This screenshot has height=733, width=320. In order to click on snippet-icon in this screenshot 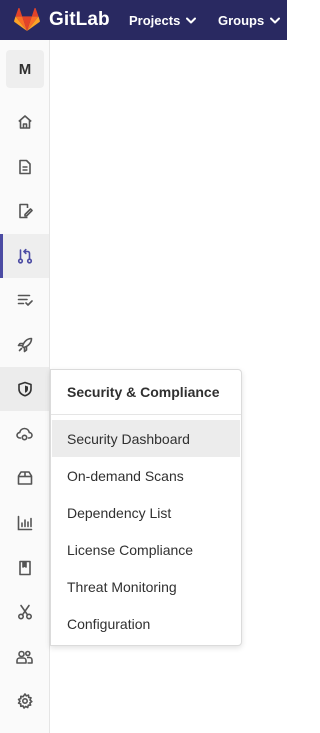, I will do `click(25, 612)`.